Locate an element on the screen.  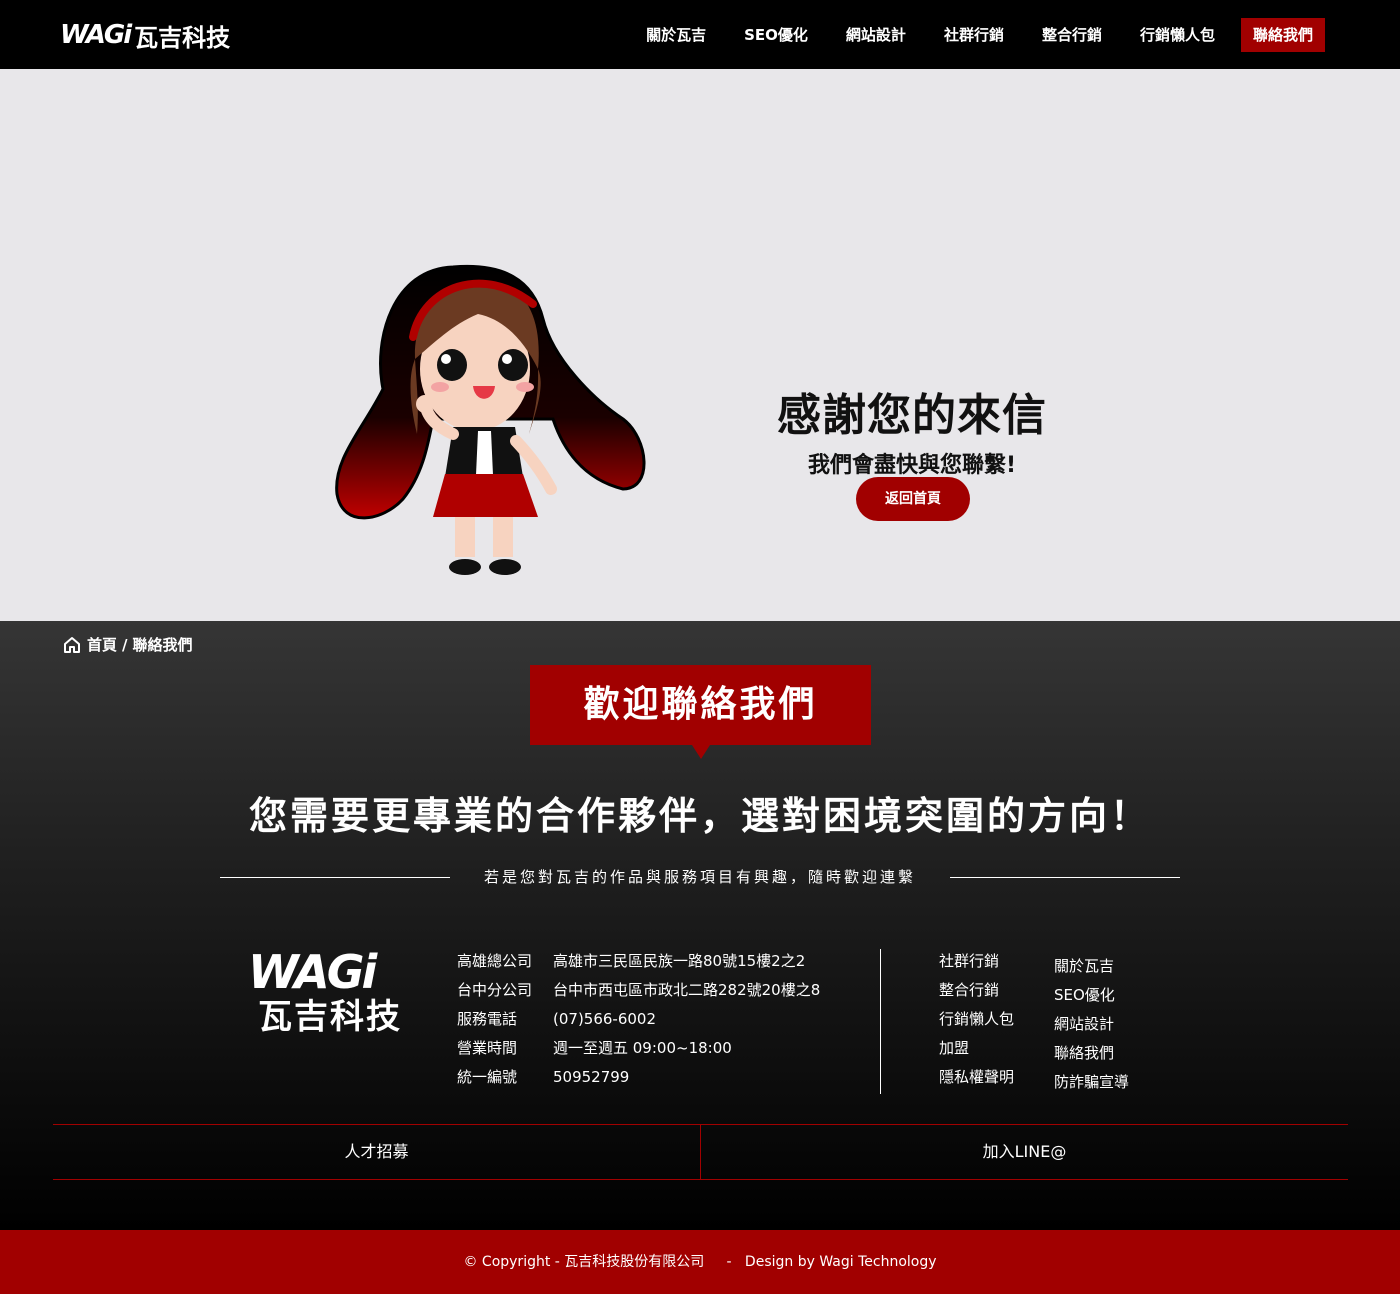
main-nav: 關於瓦吉 SEO優化 網站設計 社群行銷 整合行銷 行銷懶人包 聯絡我們 is located at coordinates (966, 35).